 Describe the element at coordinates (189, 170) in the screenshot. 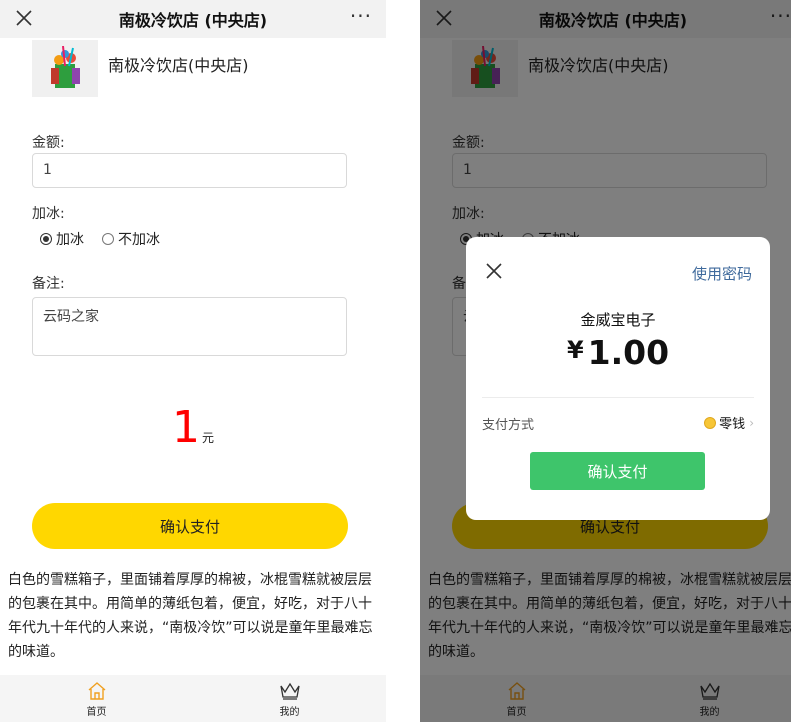

I see `amount-input: 1` at that location.